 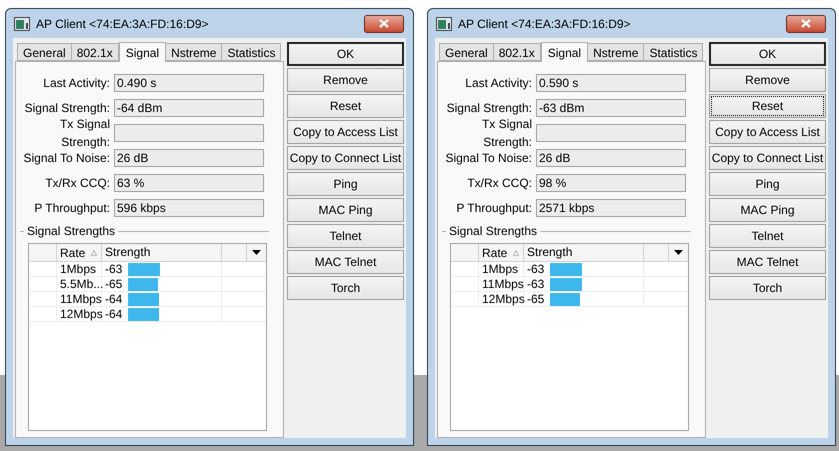 What do you see at coordinates (189, 83) in the screenshot?
I see `output-field: 0.490 s` at bounding box center [189, 83].